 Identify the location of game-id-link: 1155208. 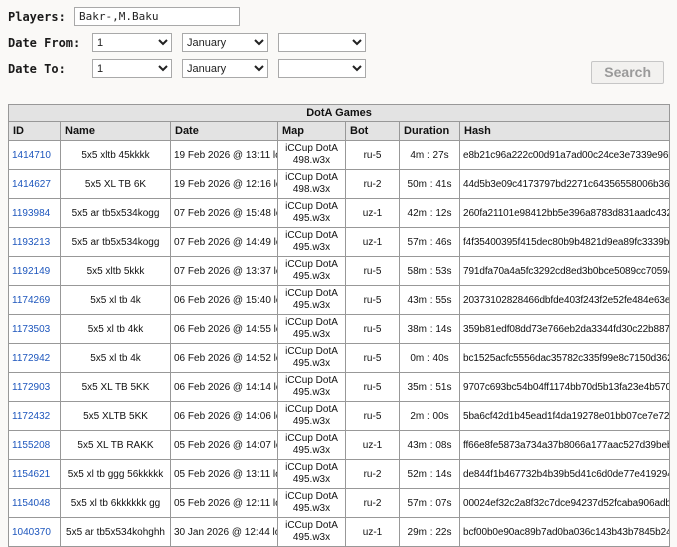
(31, 445).